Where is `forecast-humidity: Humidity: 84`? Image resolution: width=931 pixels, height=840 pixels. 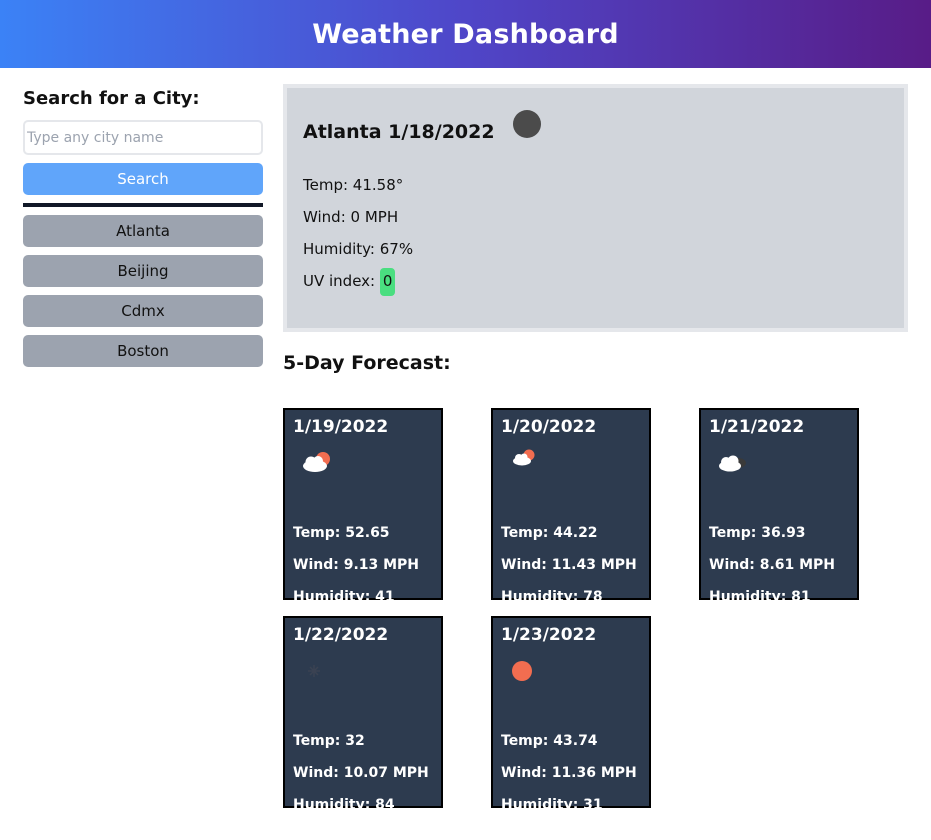
forecast-humidity: Humidity: 84 is located at coordinates (344, 805).